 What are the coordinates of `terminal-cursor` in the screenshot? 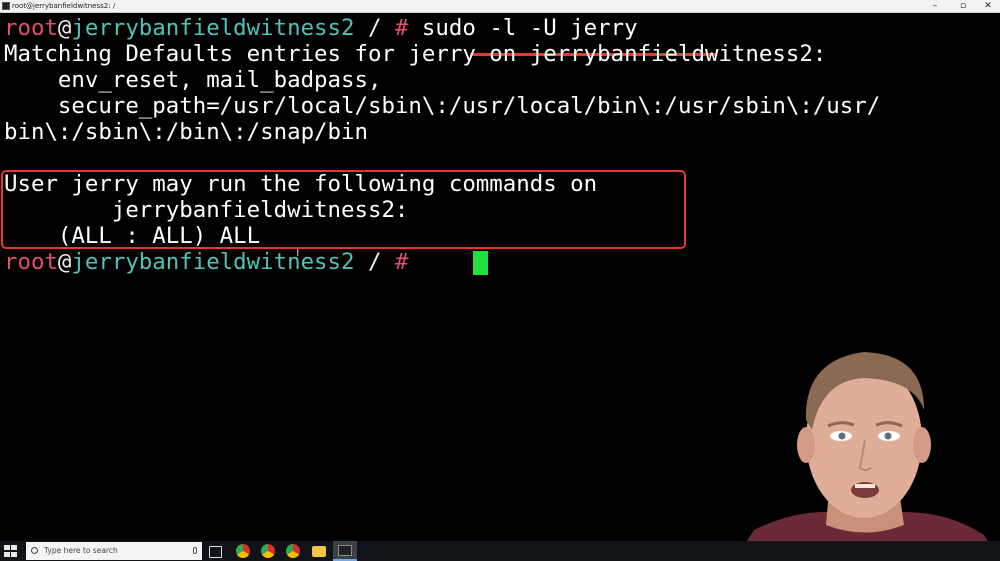 It's located at (480, 263).